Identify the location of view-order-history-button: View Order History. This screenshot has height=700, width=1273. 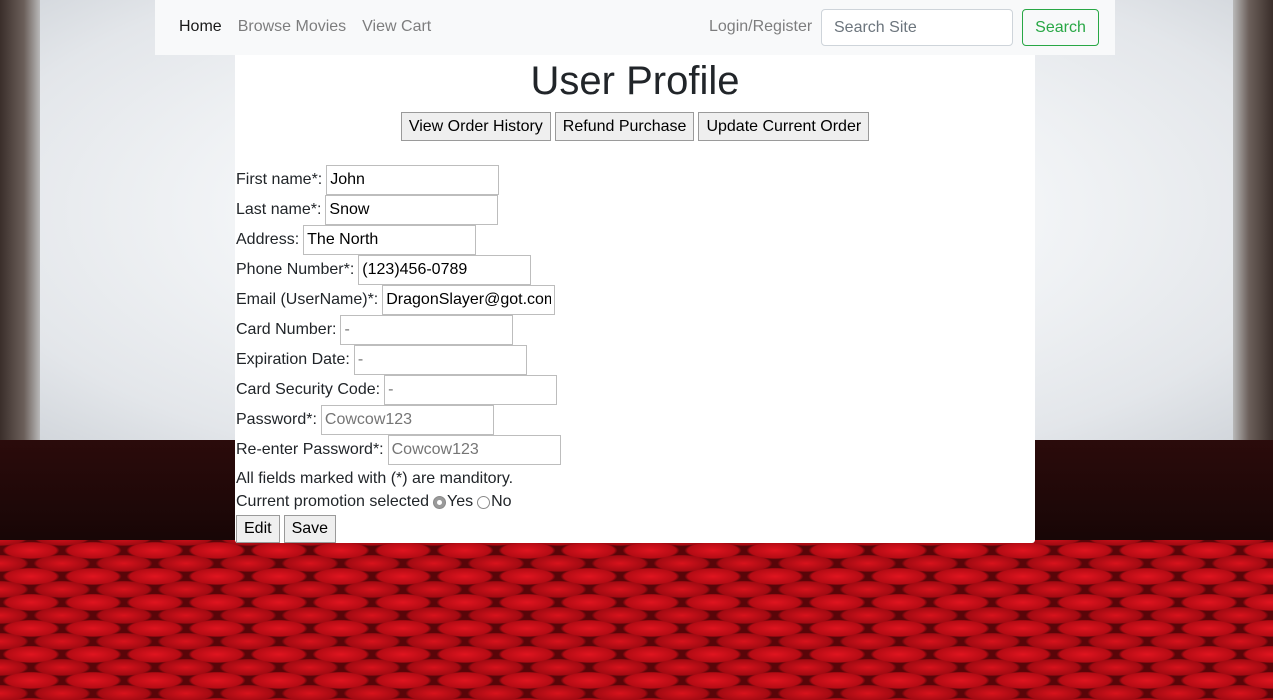
(475, 126).